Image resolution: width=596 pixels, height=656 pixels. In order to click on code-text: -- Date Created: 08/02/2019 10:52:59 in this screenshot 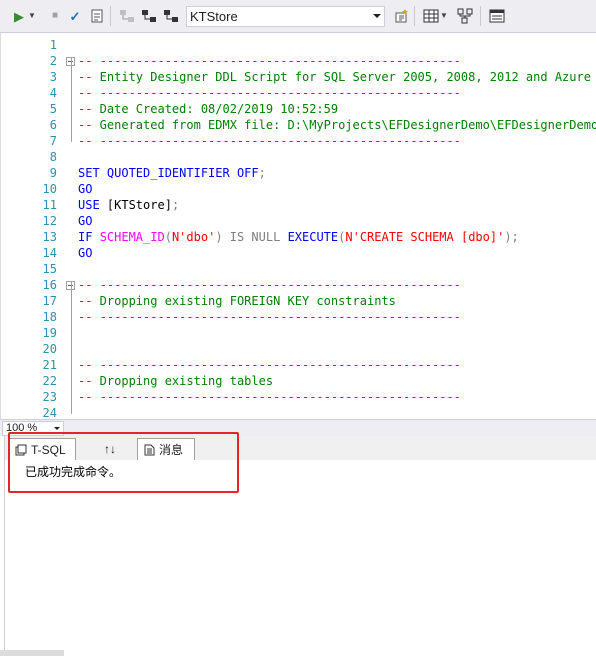, I will do `click(208, 109)`.